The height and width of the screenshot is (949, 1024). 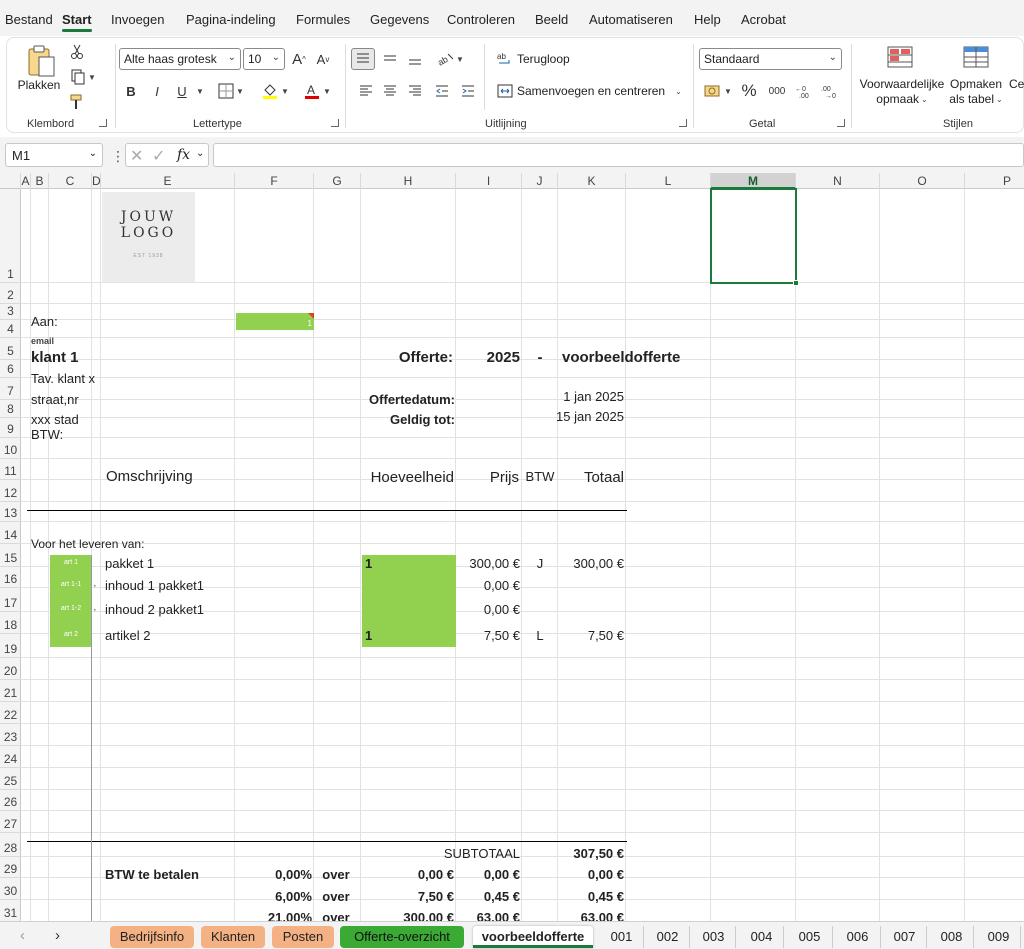 I want to click on column-header-m: M, so click(x=753, y=181).